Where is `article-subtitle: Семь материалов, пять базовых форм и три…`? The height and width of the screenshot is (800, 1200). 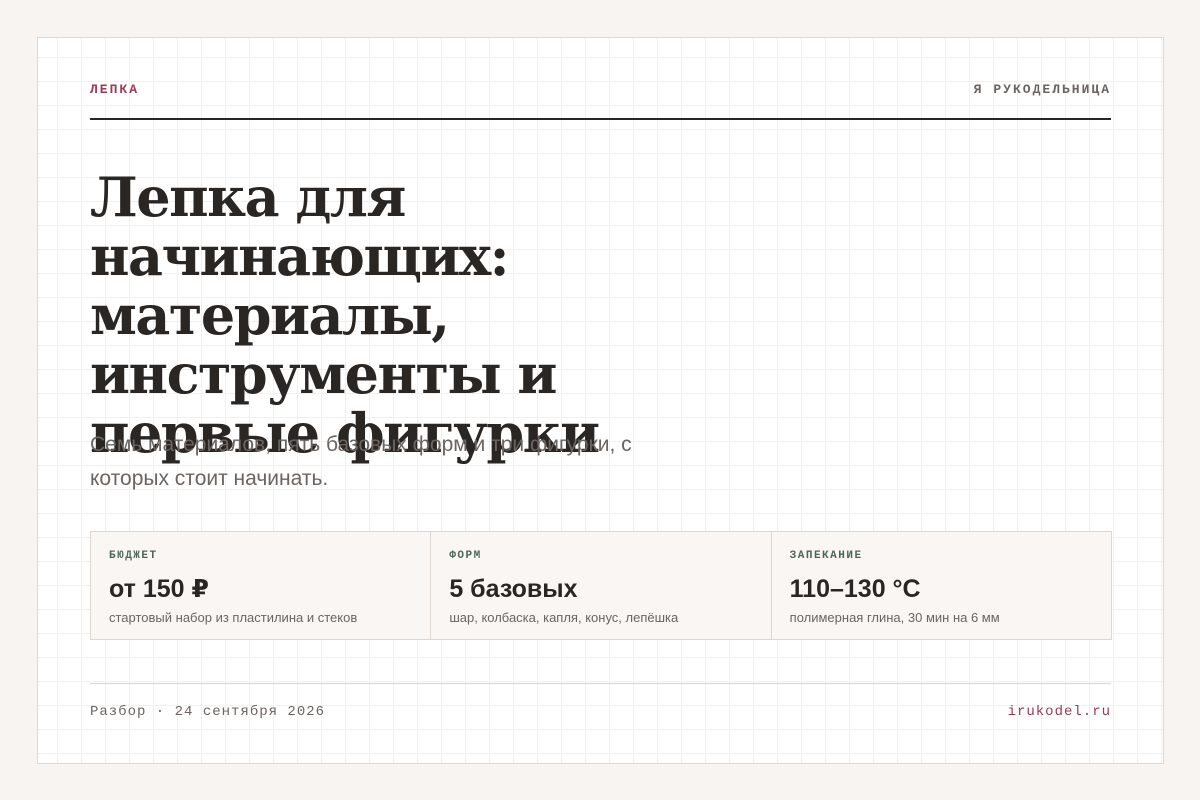 article-subtitle: Семь материалов, пять базовых форм и три… is located at coordinates (410, 462).